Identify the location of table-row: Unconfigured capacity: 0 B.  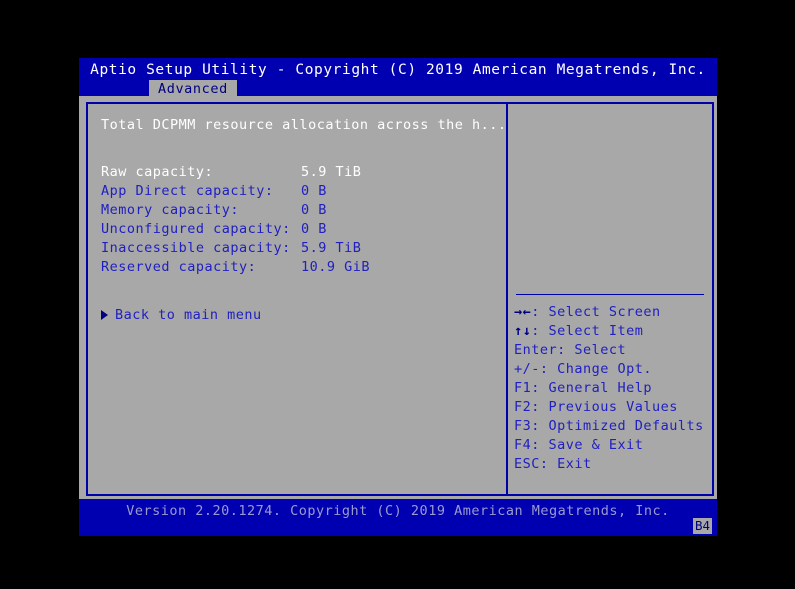
(301, 230).